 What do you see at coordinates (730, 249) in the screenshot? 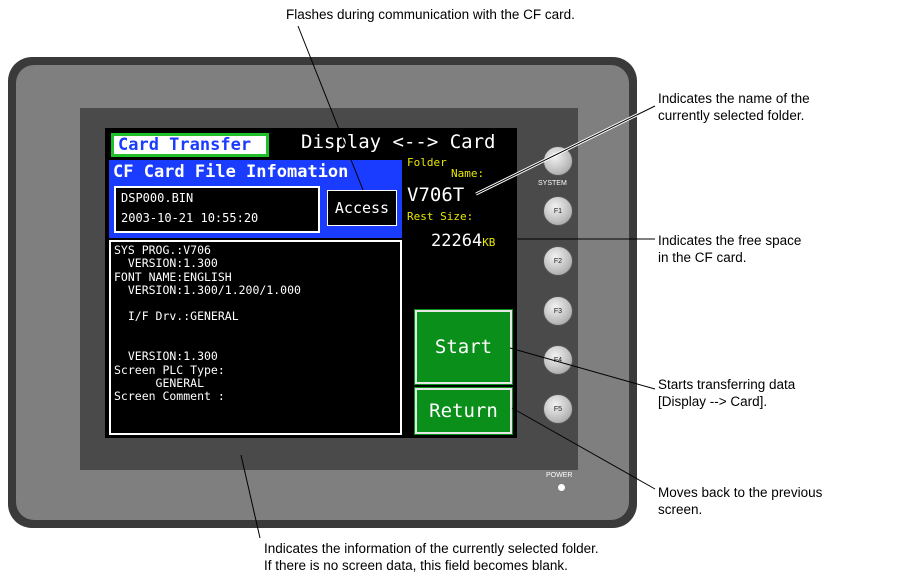
I see `callout-free-space: Indicates the free space in the CF card.` at bounding box center [730, 249].